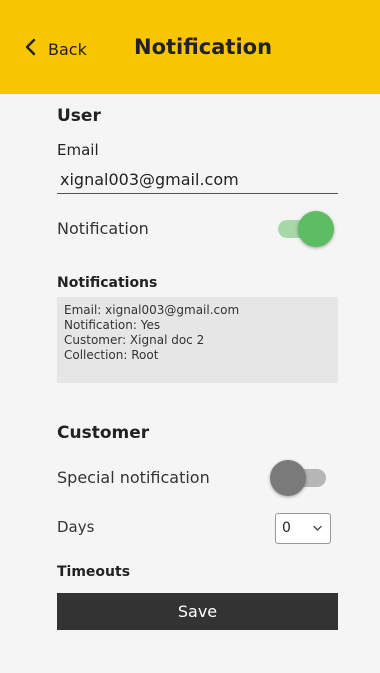  I want to click on back-label: Back, so click(67, 49).